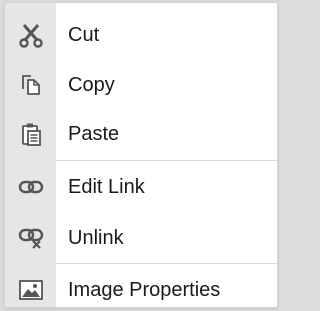 The image size is (320, 311). Describe the element at coordinates (96, 237) in the screenshot. I see `menu-item-label: Unlink` at that location.